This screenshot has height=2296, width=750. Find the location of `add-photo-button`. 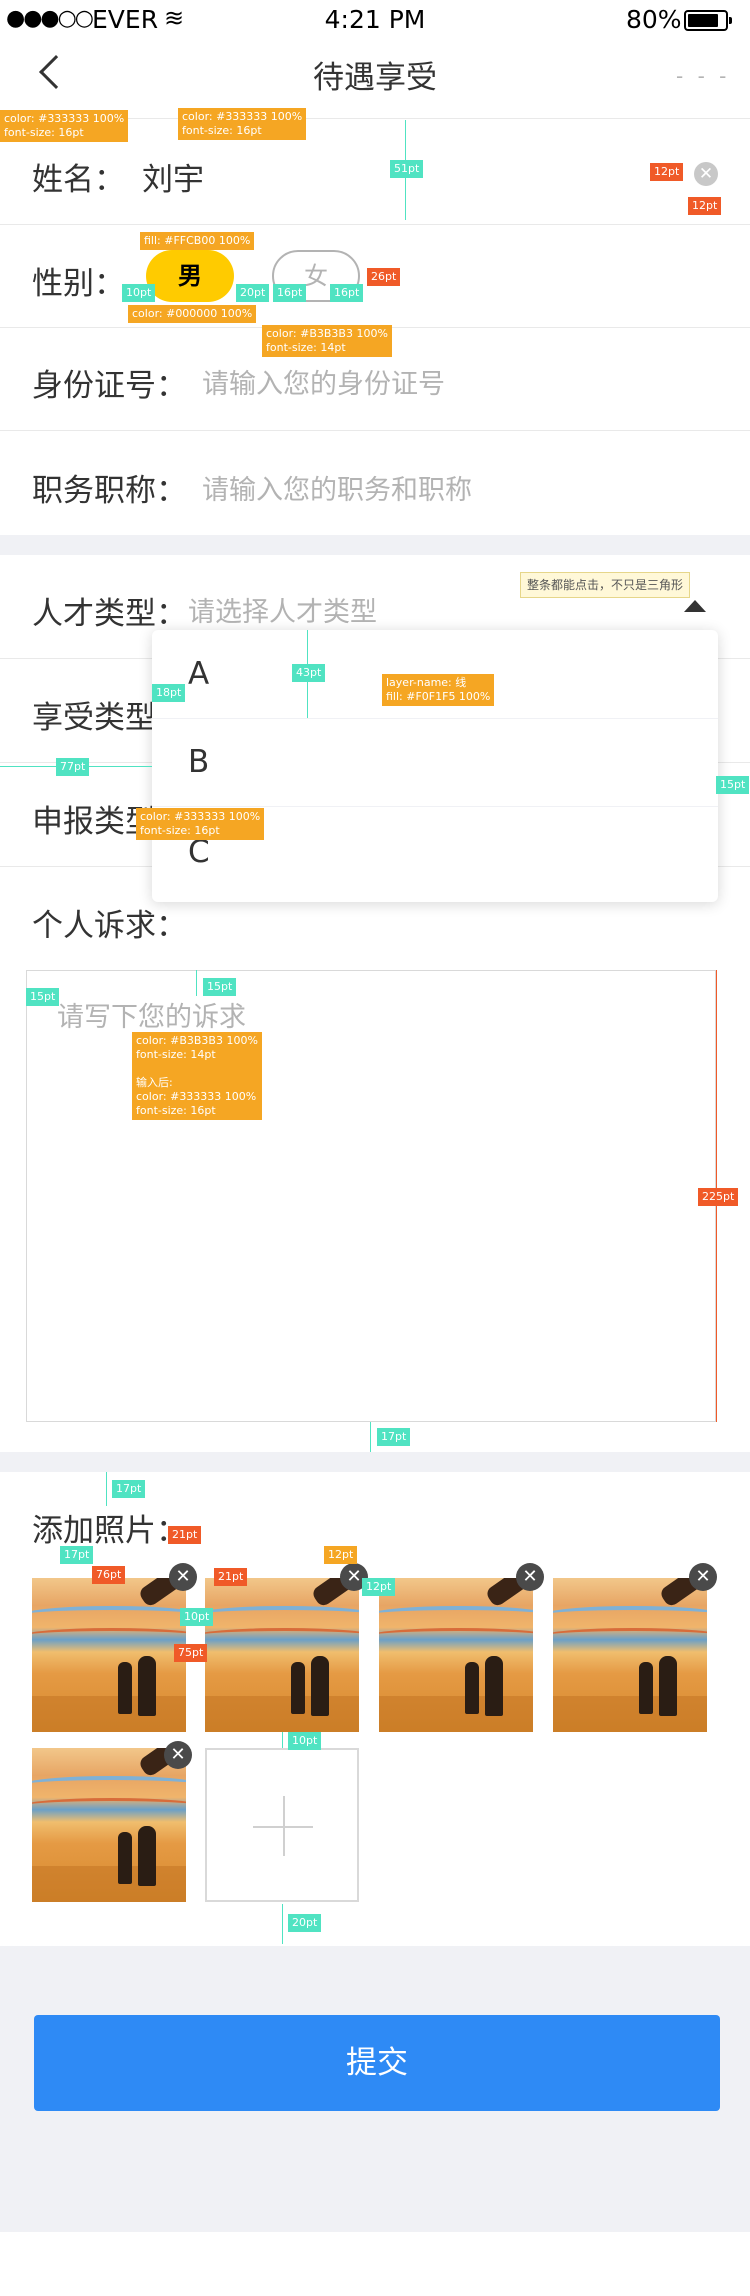

add-photo-button is located at coordinates (282, 1825).